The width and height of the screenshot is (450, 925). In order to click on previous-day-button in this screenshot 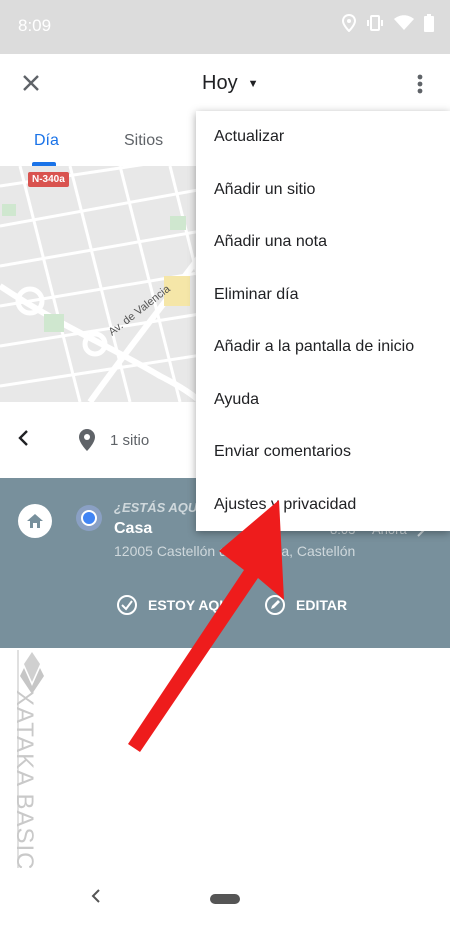, I will do `click(23, 440)`.